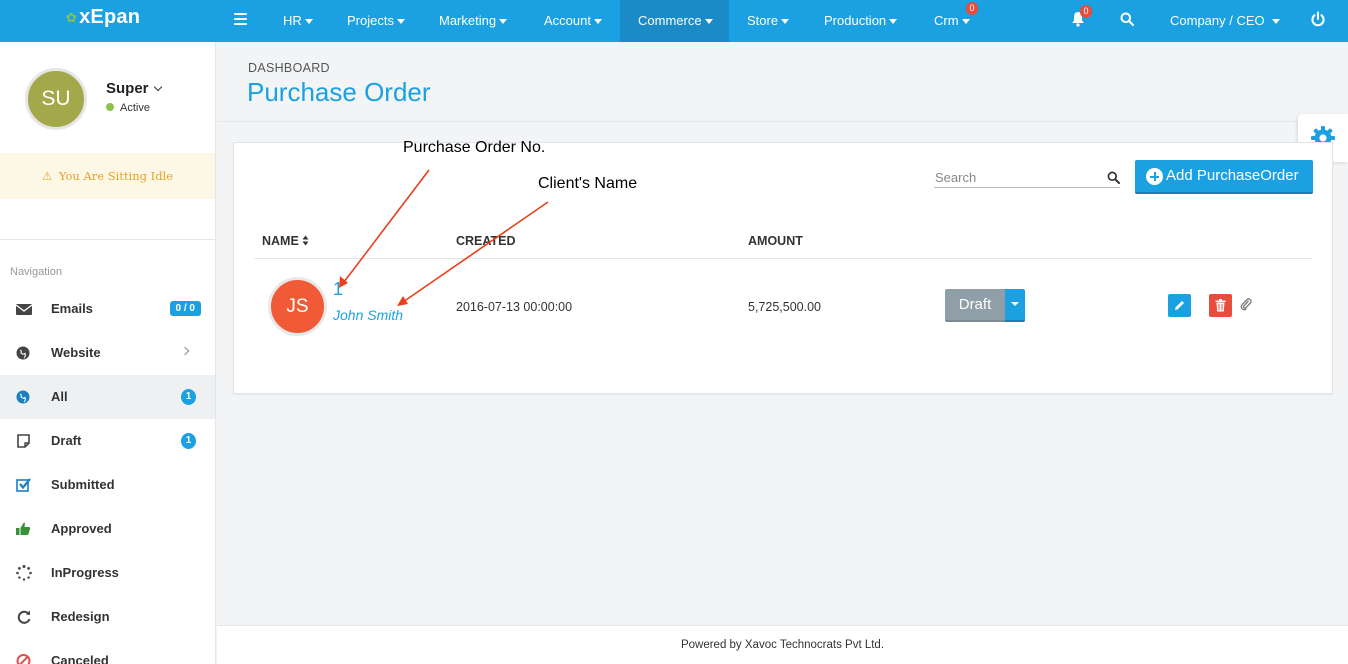  I want to click on sidebar-item-label: Approved, so click(81, 528).